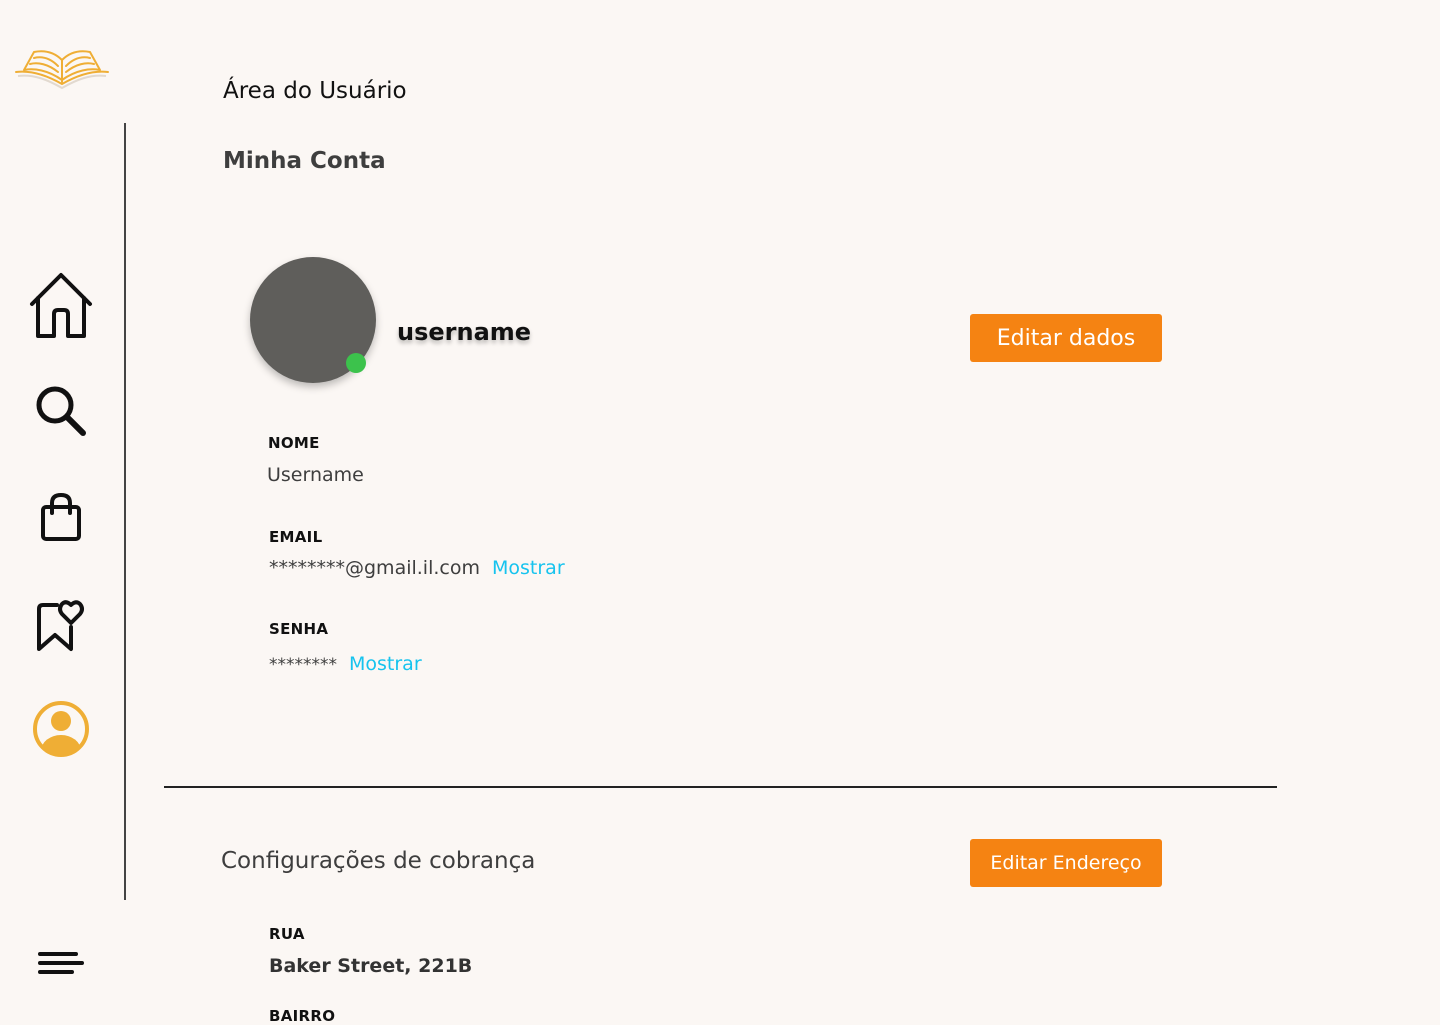  What do you see at coordinates (356, 363) in the screenshot?
I see `online-status-indicator` at bounding box center [356, 363].